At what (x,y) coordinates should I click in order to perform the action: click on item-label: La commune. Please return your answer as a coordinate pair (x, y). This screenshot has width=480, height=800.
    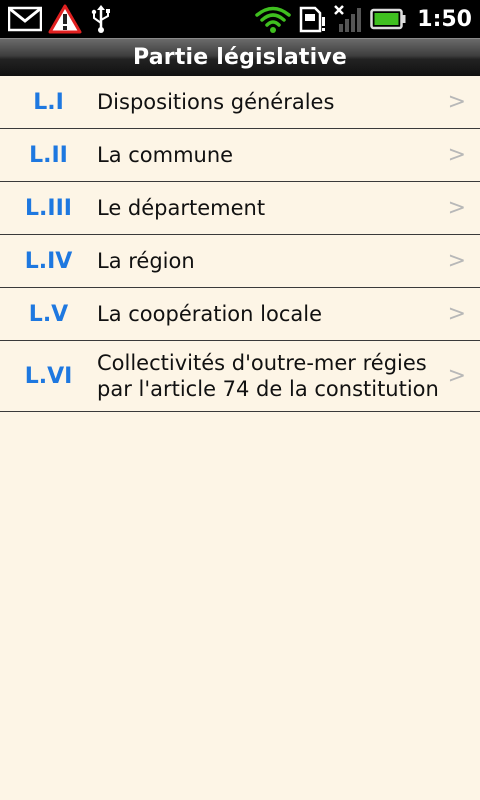
    Looking at the image, I should click on (165, 155).